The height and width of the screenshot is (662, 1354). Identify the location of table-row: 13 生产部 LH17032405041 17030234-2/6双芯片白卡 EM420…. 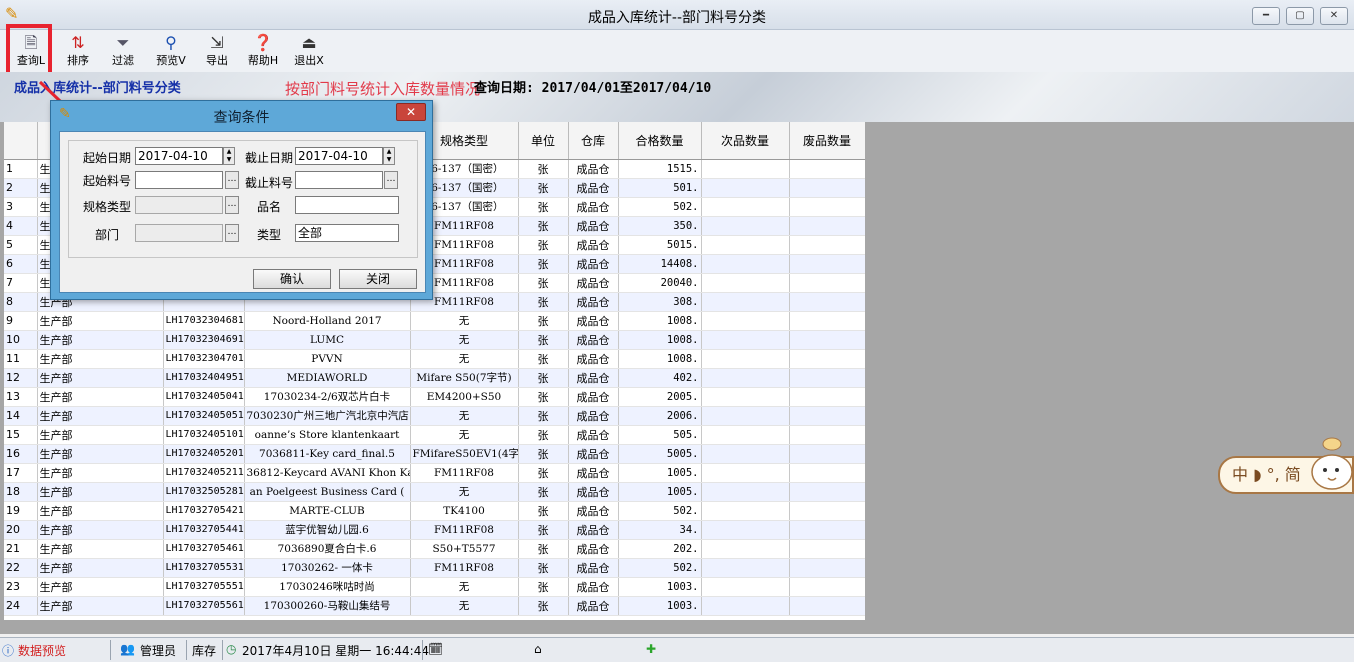
(434, 397).